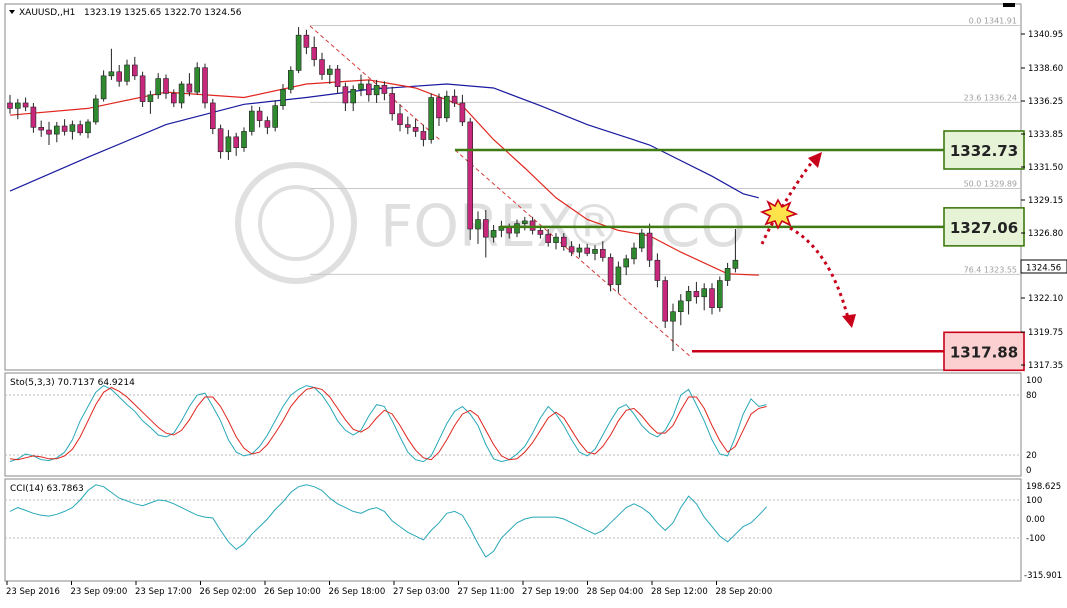 The width and height of the screenshot is (1067, 608). I want to click on price-label-5: 1329.15, so click(1045, 201).